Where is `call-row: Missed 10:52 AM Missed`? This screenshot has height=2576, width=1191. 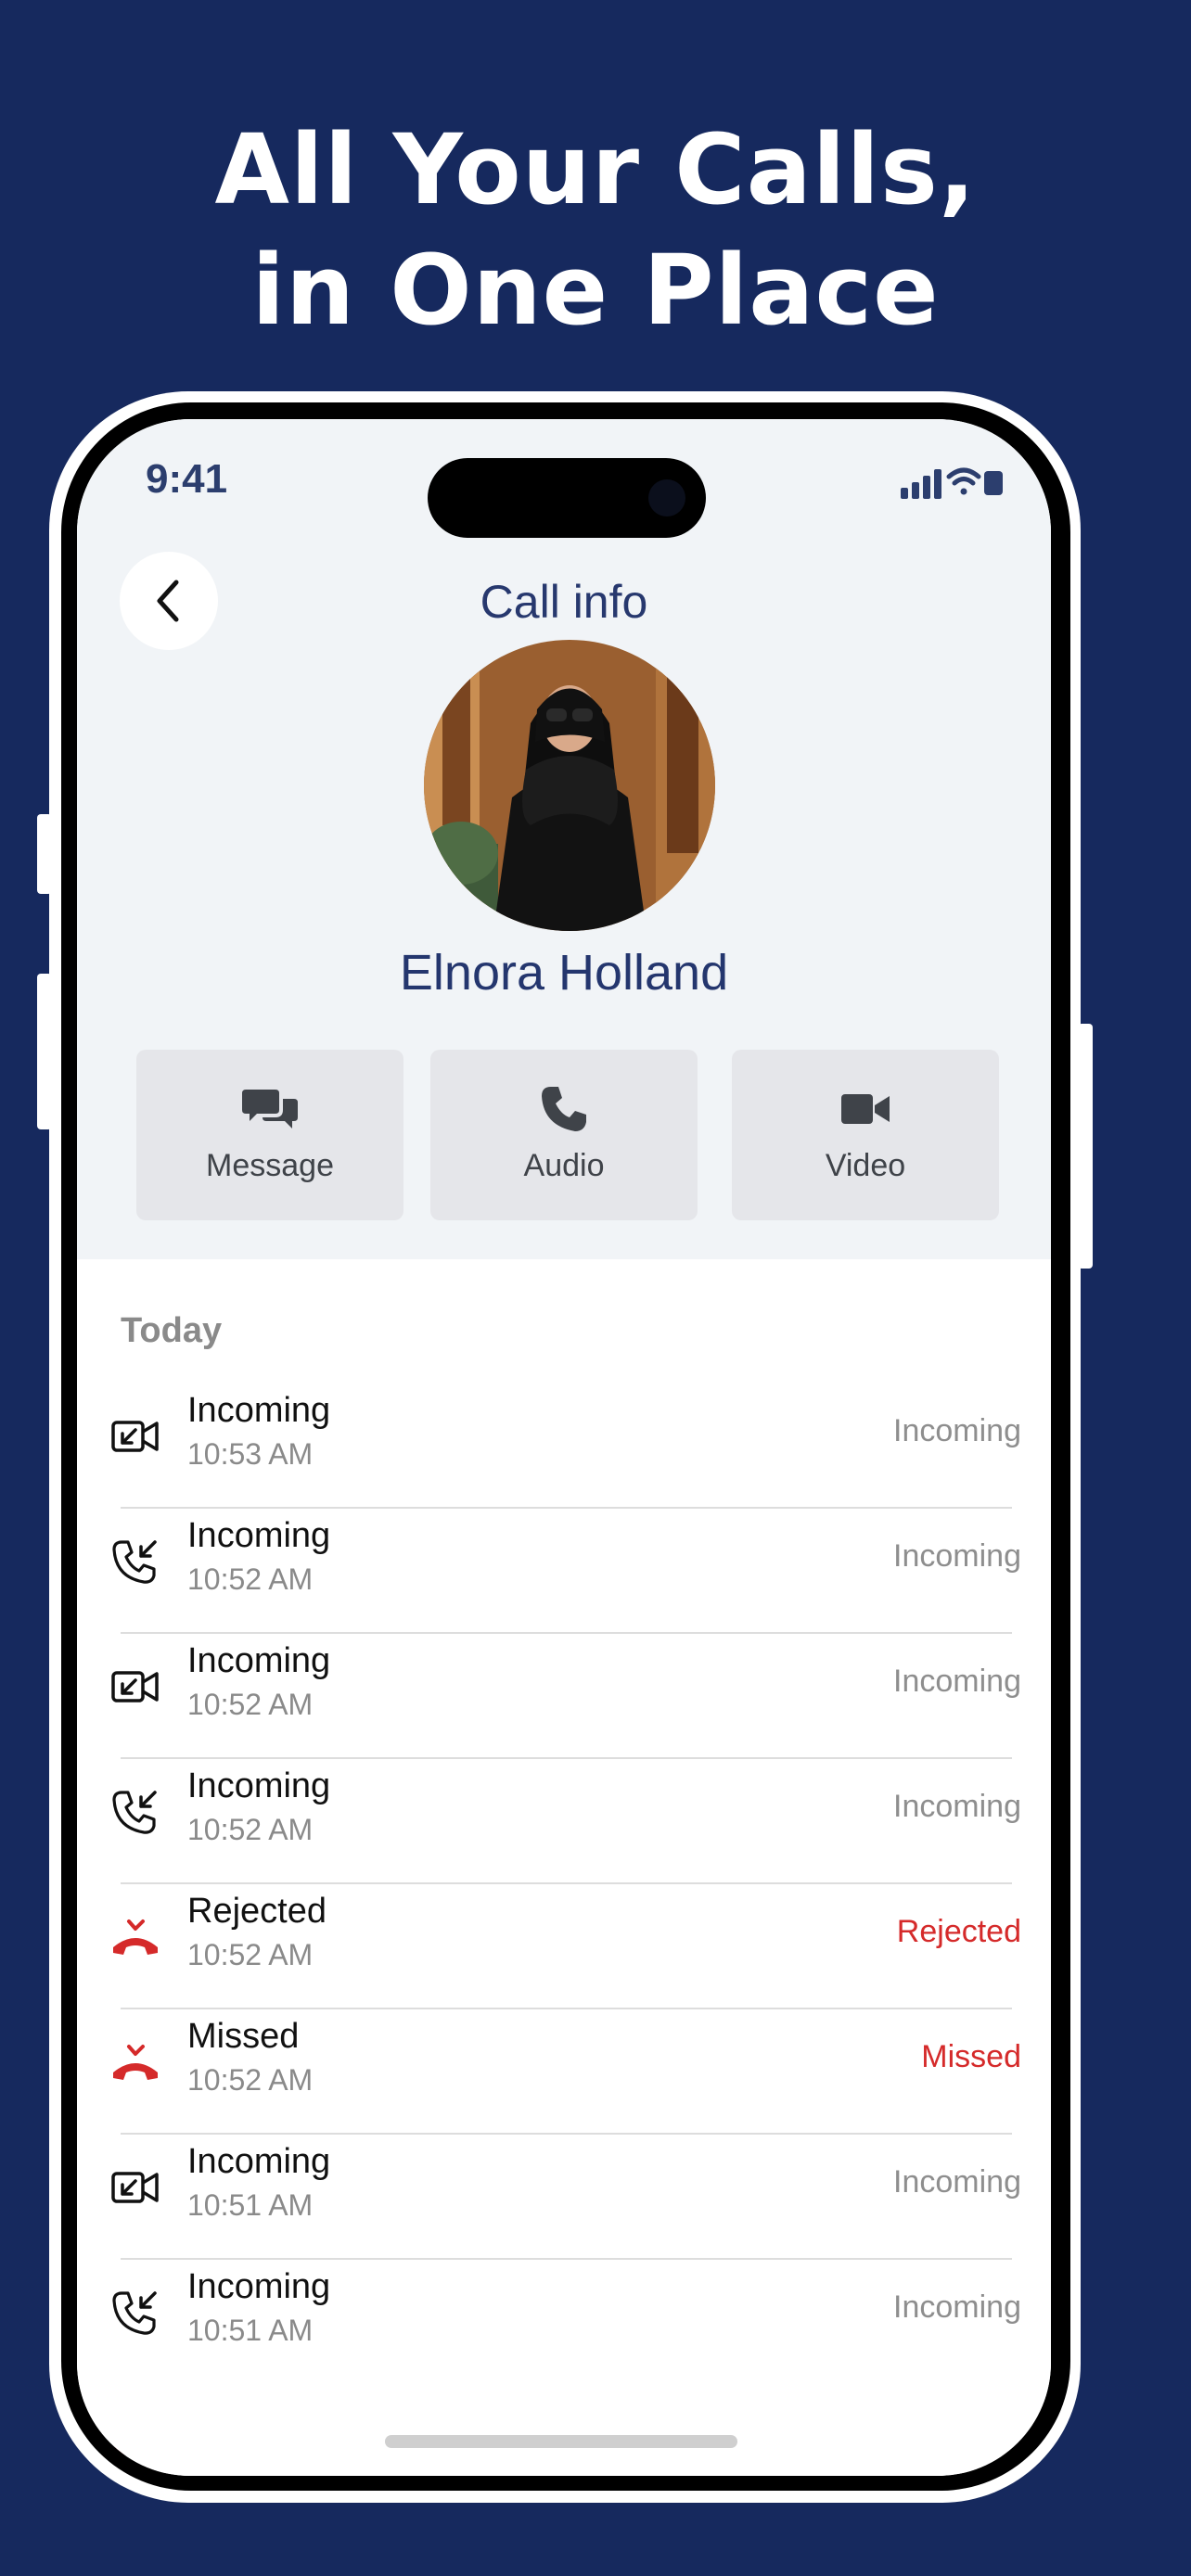 call-row: Missed 10:52 AM Missed is located at coordinates (564, 2072).